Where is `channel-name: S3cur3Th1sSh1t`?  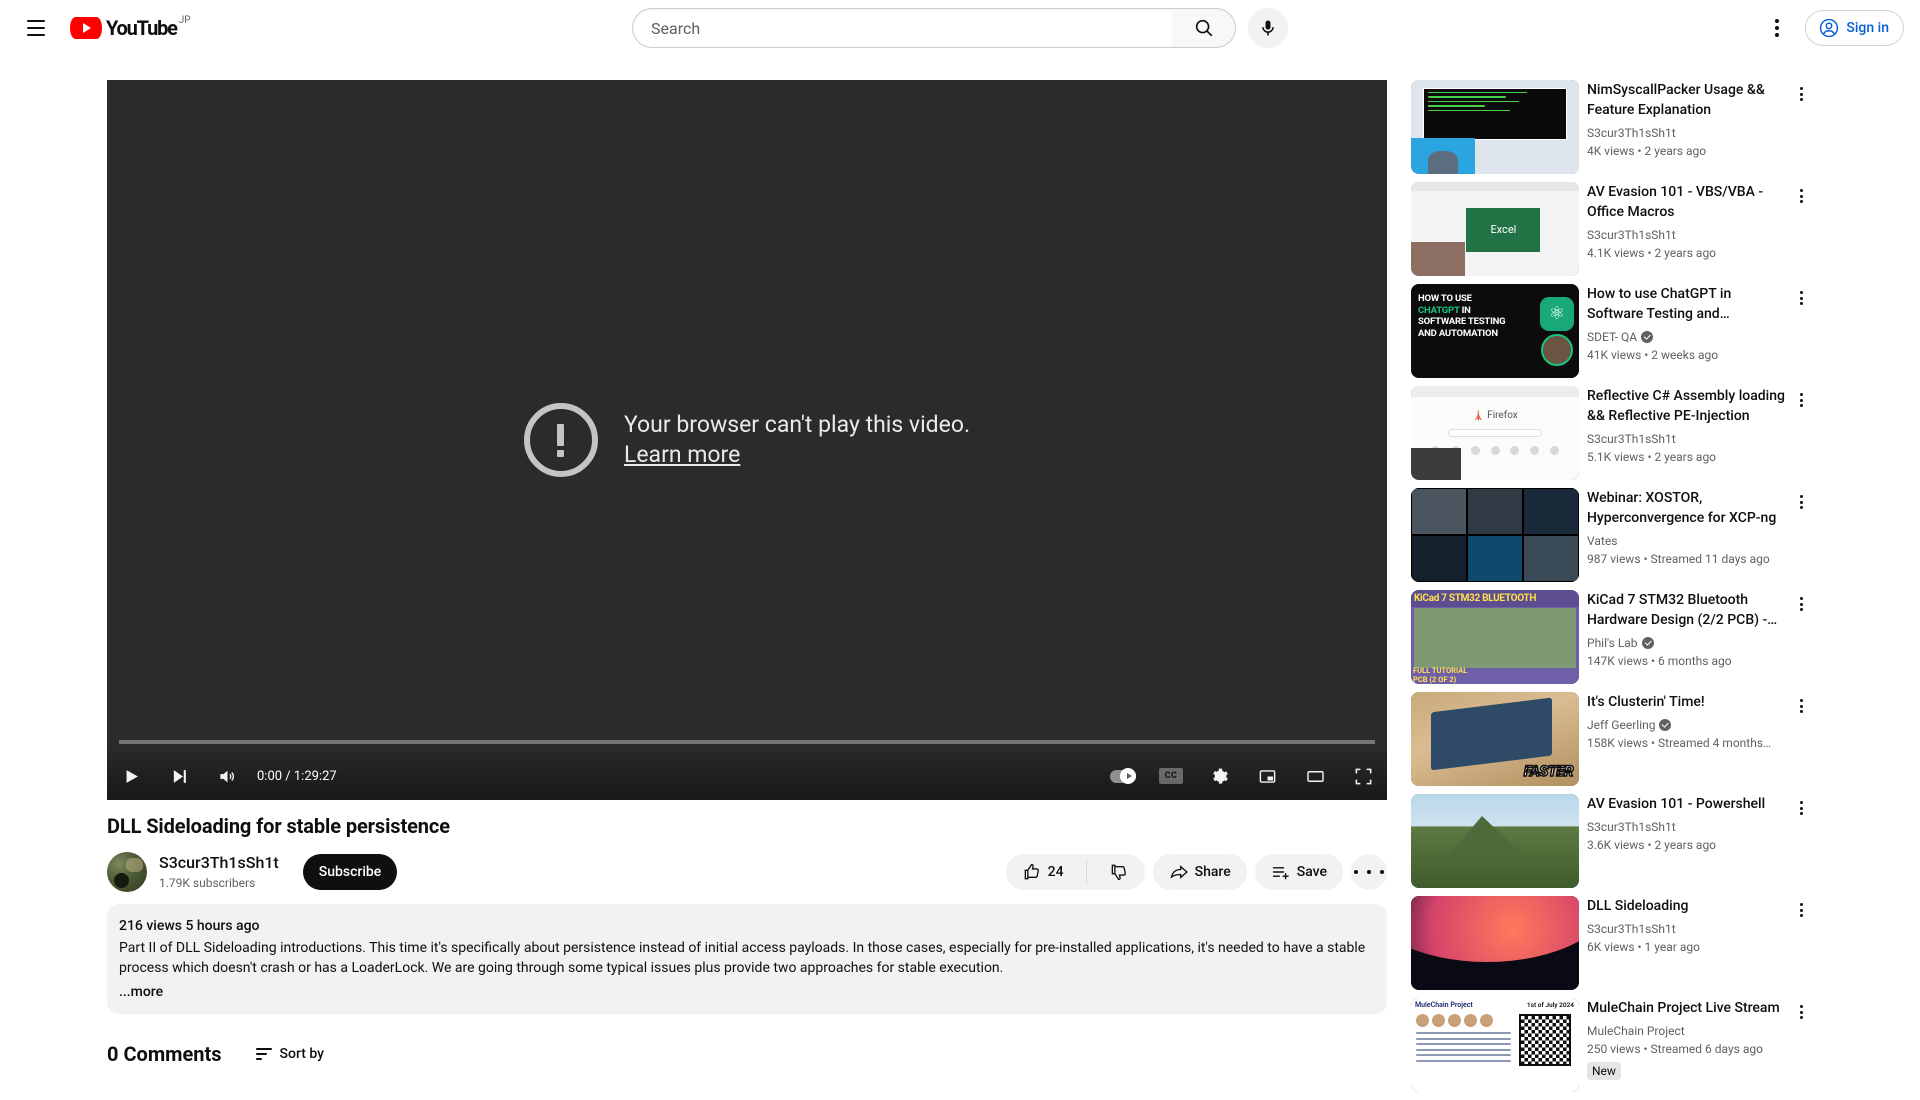 channel-name: S3cur3Th1sSh1t is located at coordinates (219, 863).